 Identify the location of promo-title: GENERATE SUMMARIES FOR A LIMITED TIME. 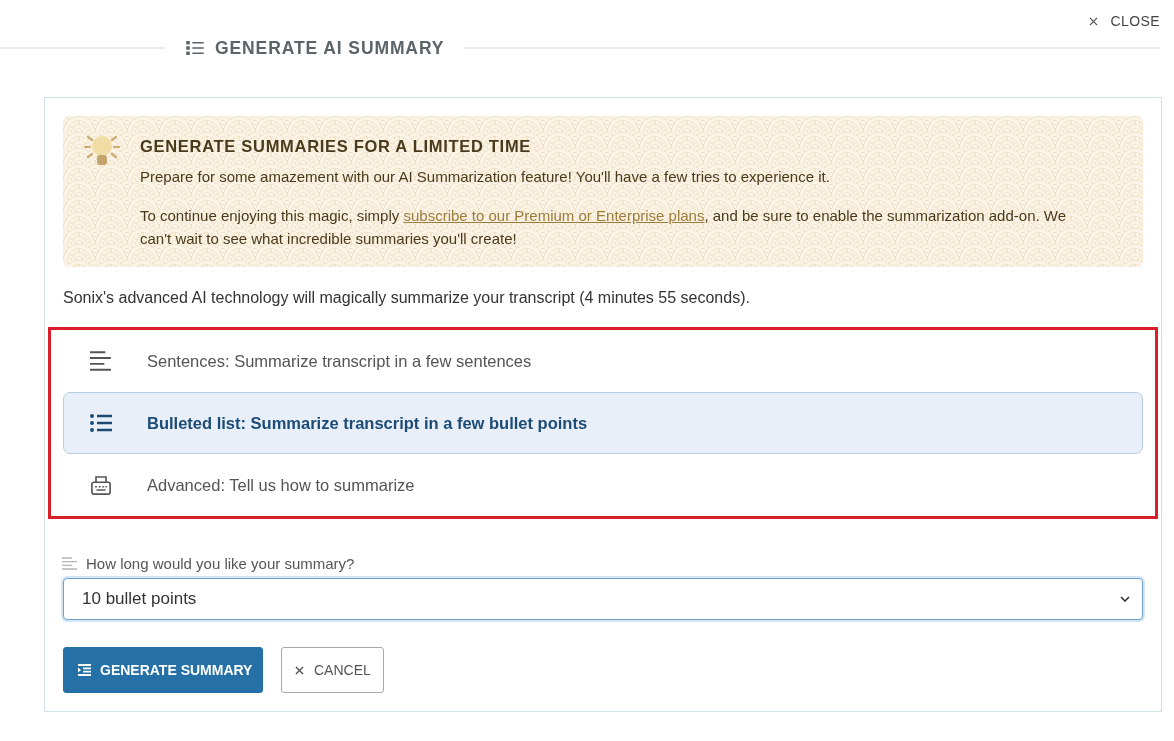
(336, 146).